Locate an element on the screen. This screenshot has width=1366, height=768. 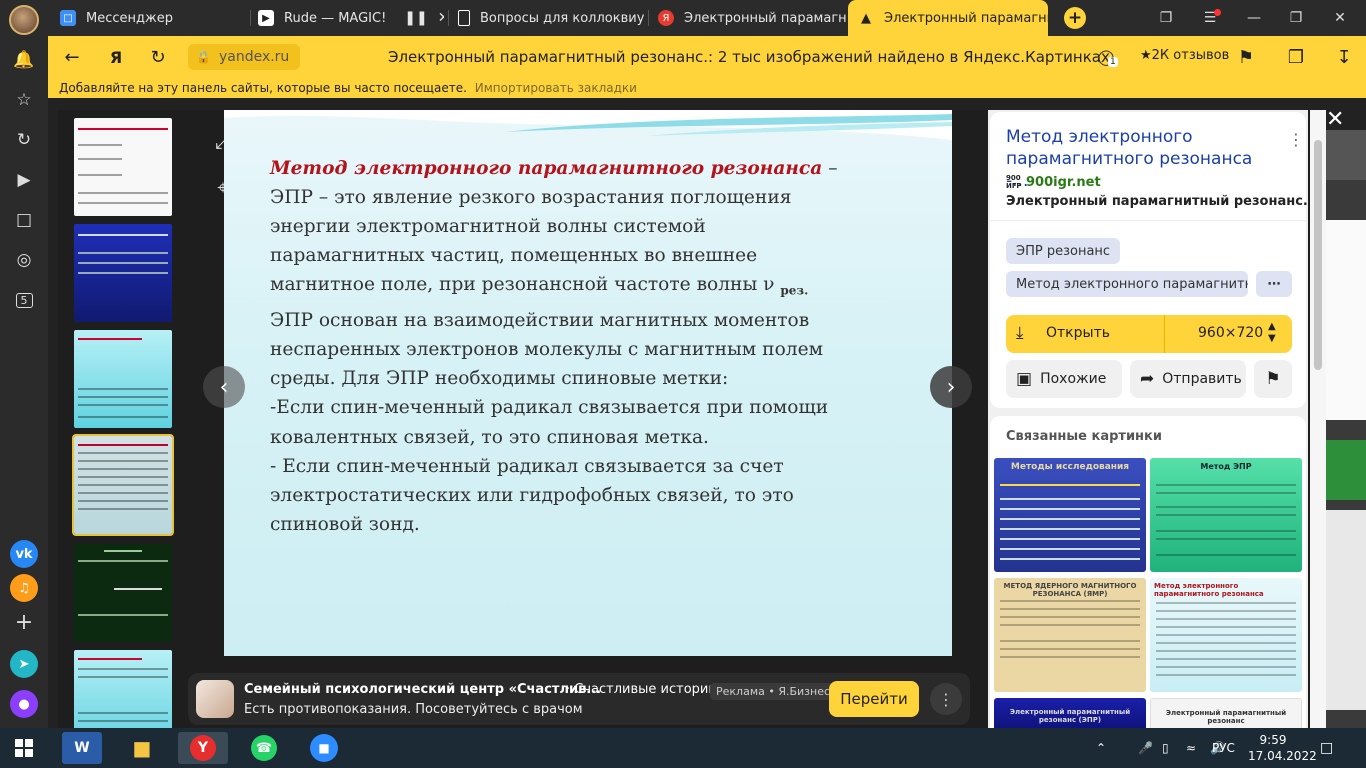
more-tags-button: ⋯ is located at coordinates (1274, 284).